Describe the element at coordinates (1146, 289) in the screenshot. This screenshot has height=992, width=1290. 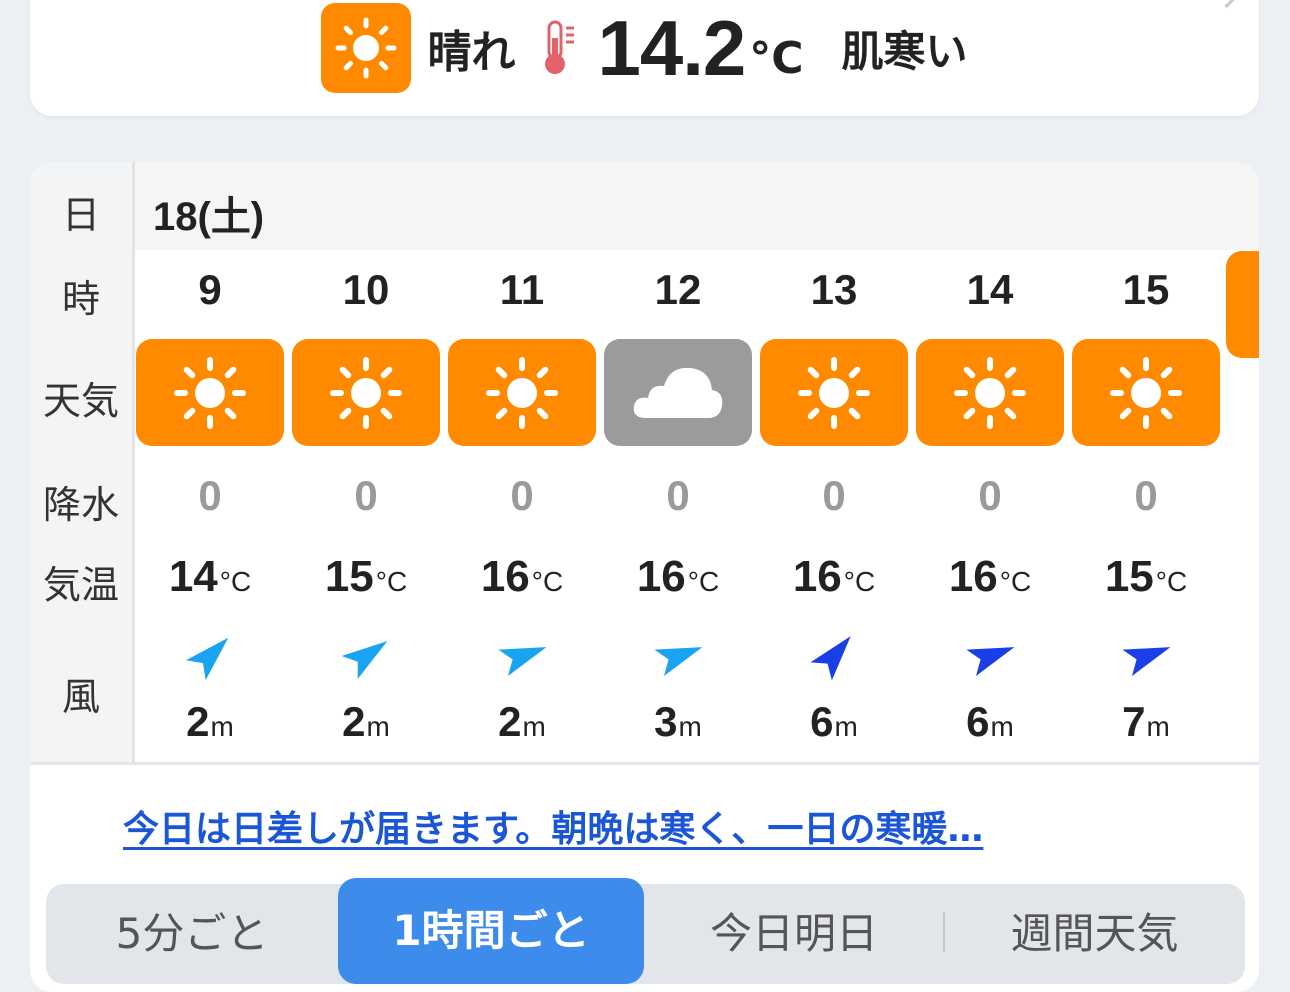
I see `hour-label: 15` at that location.